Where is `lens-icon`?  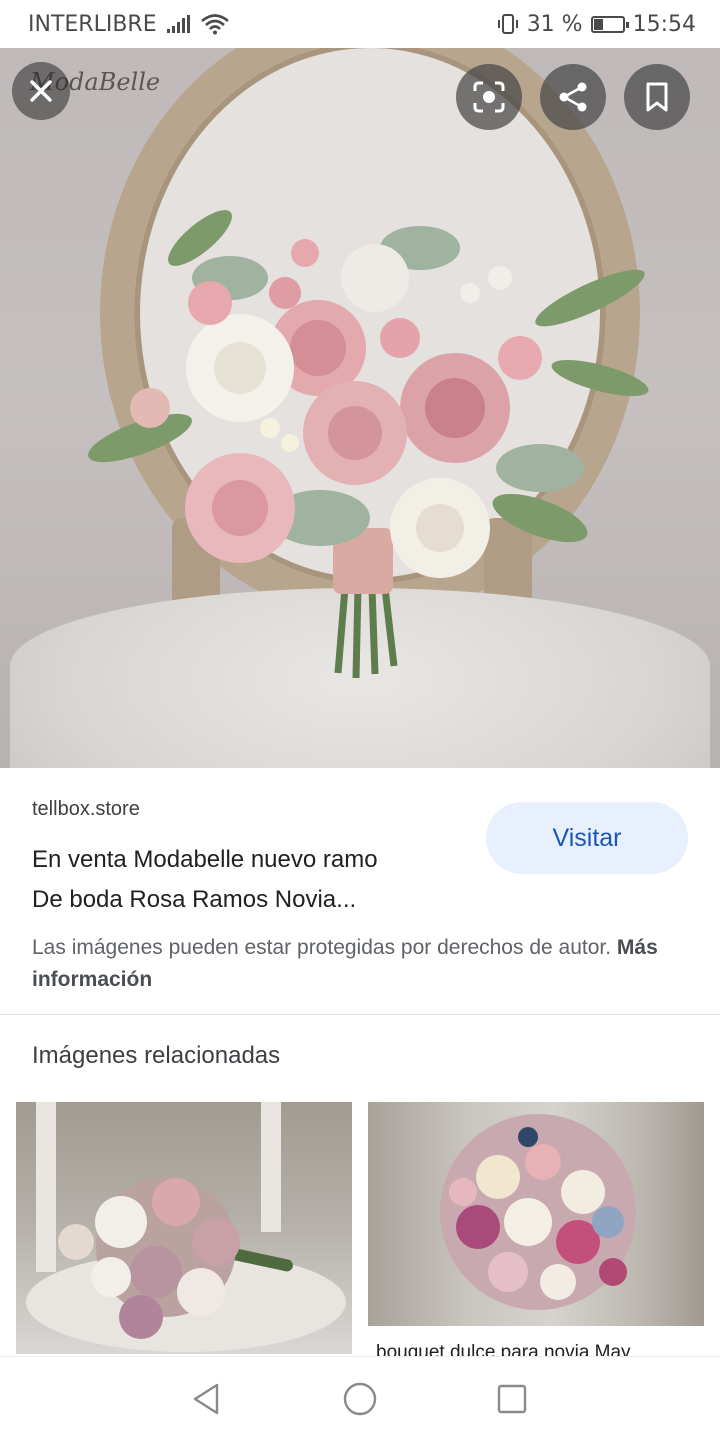 lens-icon is located at coordinates (489, 97).